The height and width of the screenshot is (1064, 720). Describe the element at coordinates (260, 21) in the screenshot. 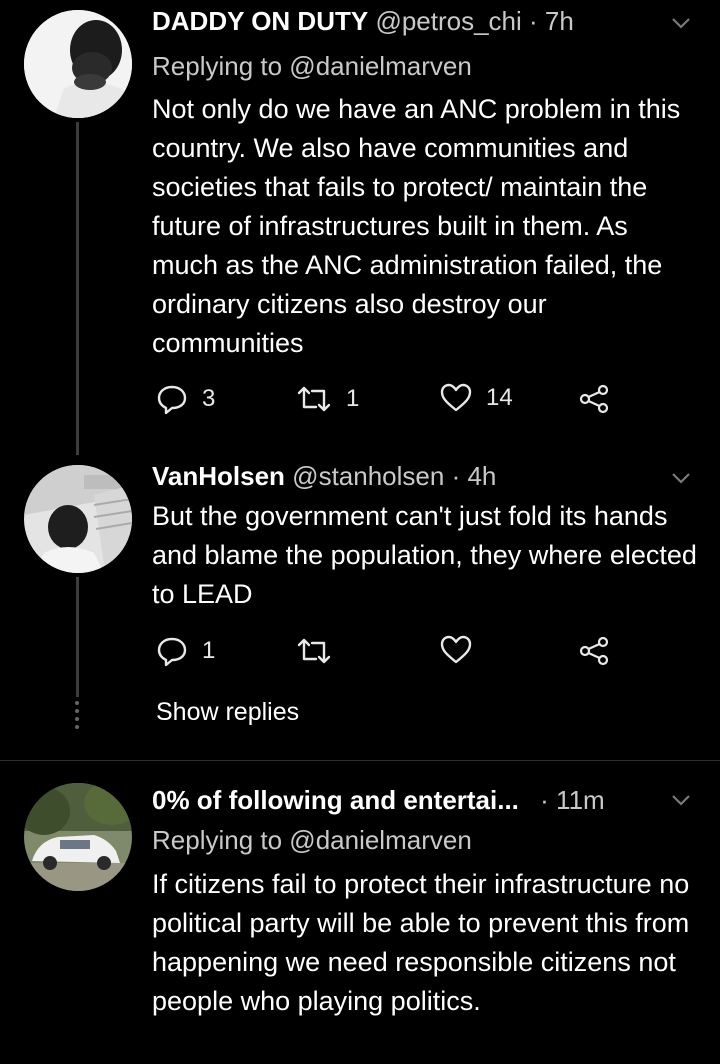

I see `display-name: DADDY ON DUTY` at that location.